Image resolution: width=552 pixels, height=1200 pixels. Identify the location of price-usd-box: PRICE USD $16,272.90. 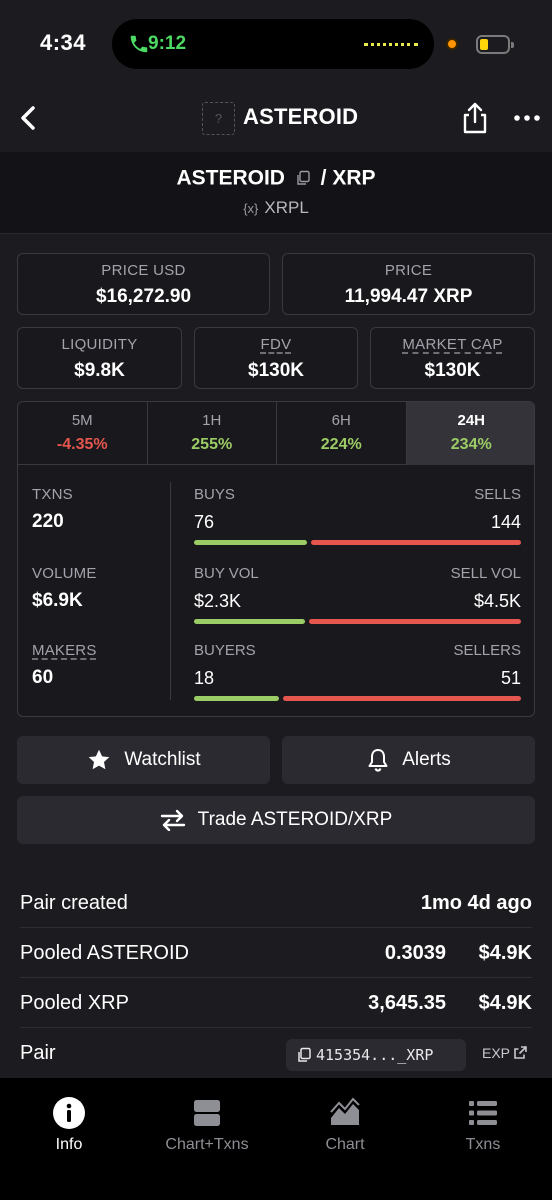
(143, 284).